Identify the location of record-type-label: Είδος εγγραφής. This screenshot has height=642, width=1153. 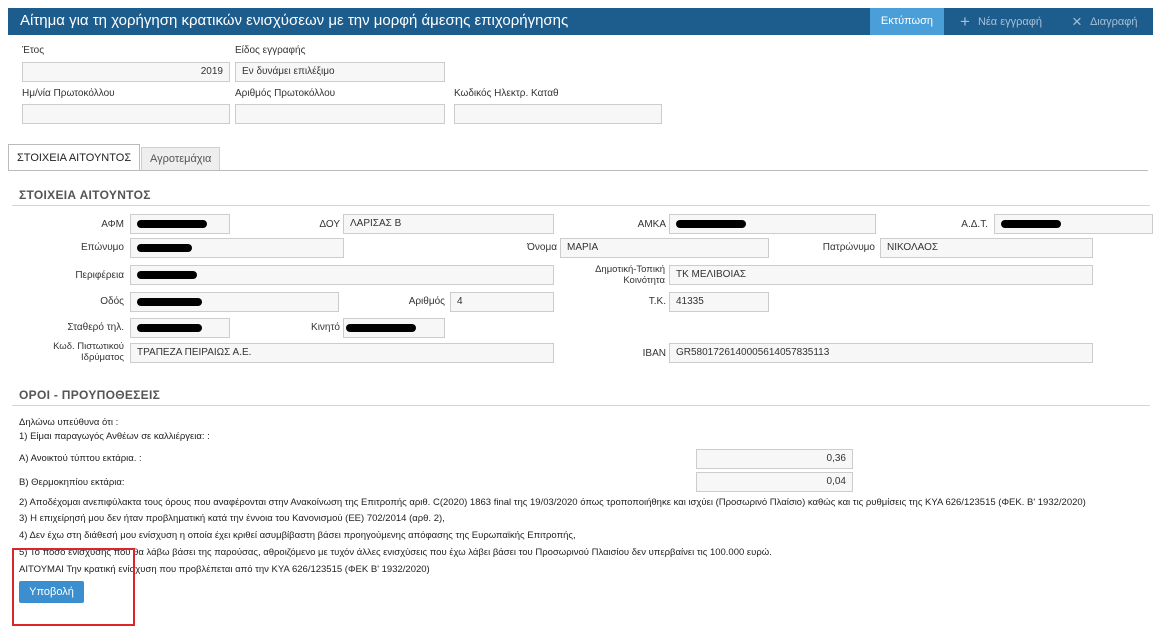
(270, 50).